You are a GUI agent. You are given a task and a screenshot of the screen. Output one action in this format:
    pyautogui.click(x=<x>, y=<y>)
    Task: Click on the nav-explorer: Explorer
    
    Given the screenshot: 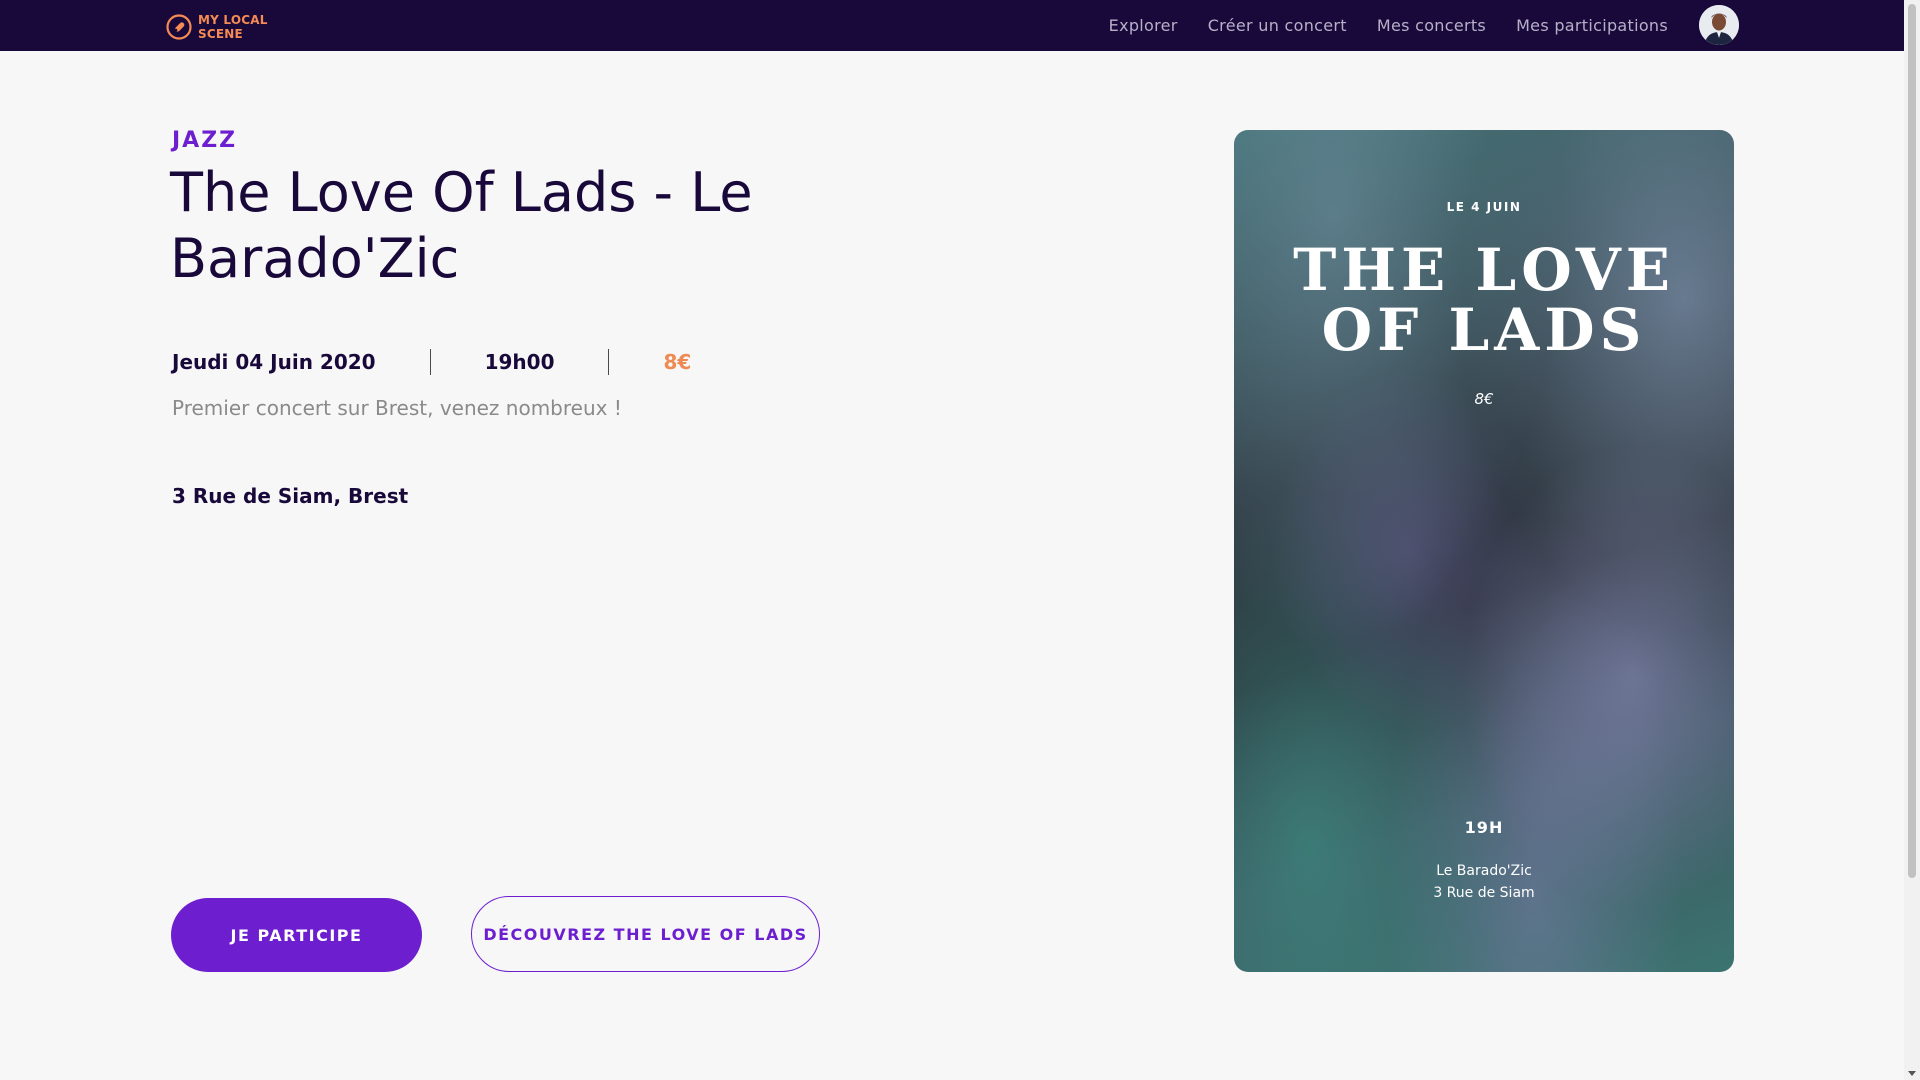 What is the action you would take?
    pyautogui.click(x=1143, y=25)
    